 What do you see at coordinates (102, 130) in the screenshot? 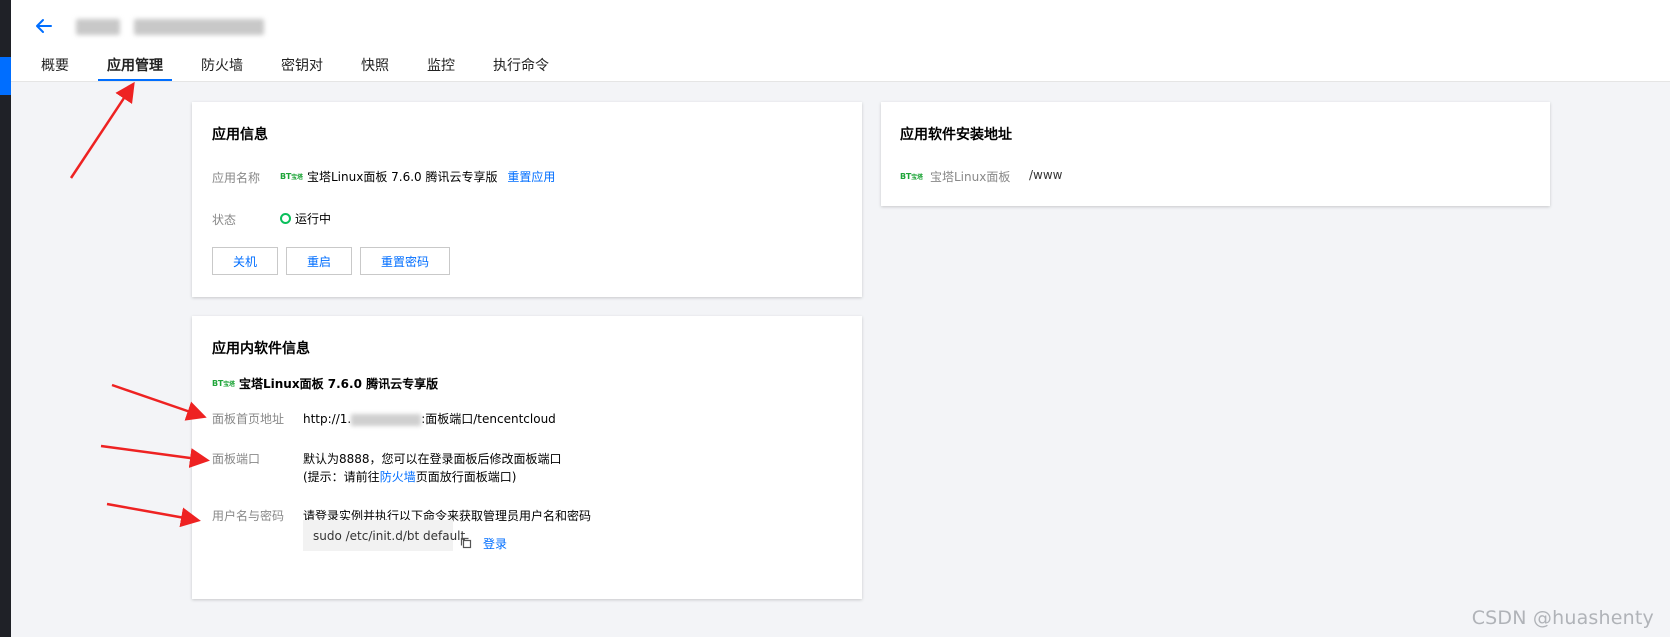
I see `annotation-arrow-tab` at bounding box center [102, 130].